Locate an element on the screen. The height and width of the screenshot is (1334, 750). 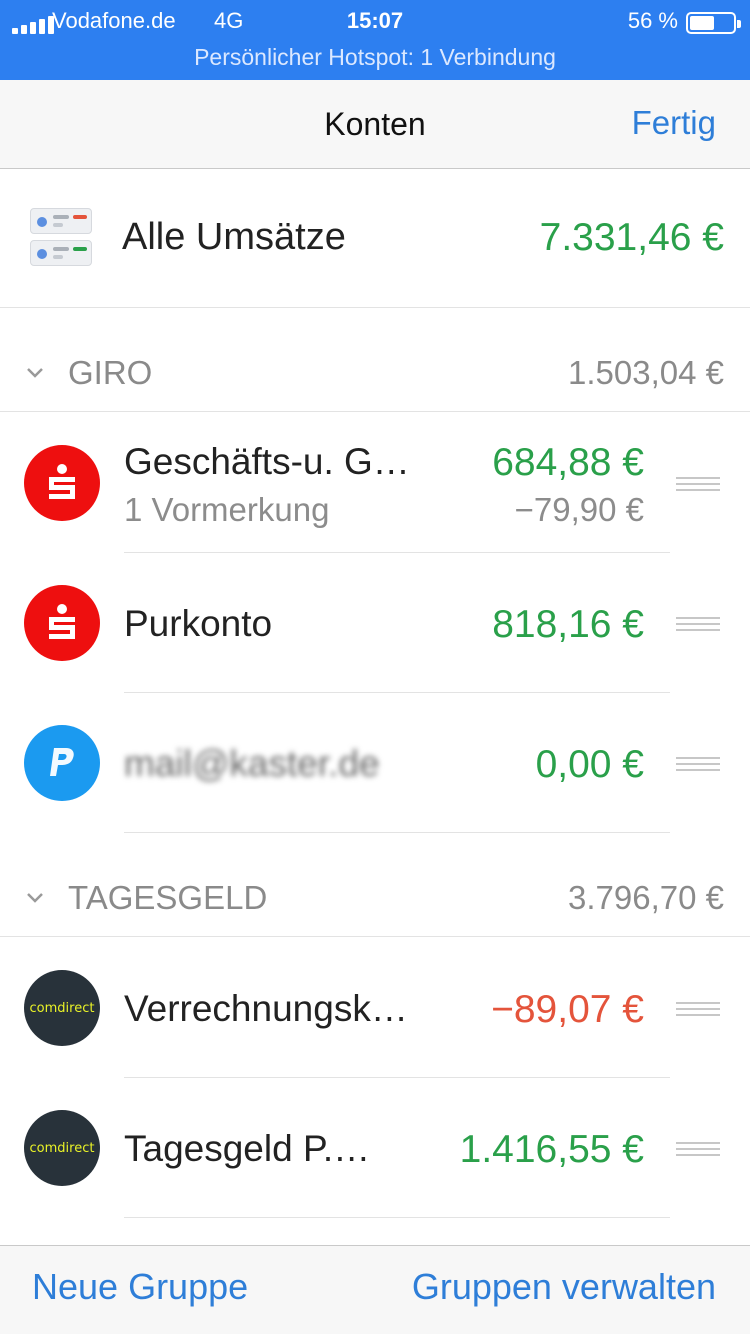
group-name: GIRO is located at coordinates (110, 372).